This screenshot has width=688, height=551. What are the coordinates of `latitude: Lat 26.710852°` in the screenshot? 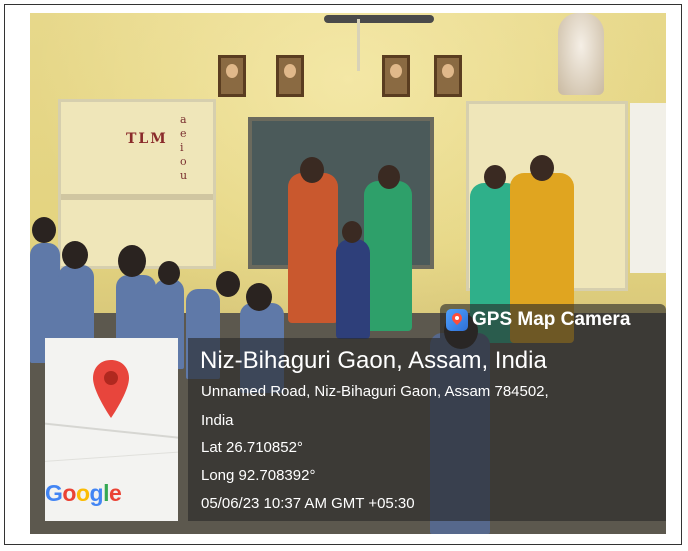 It's located at (252, 447).